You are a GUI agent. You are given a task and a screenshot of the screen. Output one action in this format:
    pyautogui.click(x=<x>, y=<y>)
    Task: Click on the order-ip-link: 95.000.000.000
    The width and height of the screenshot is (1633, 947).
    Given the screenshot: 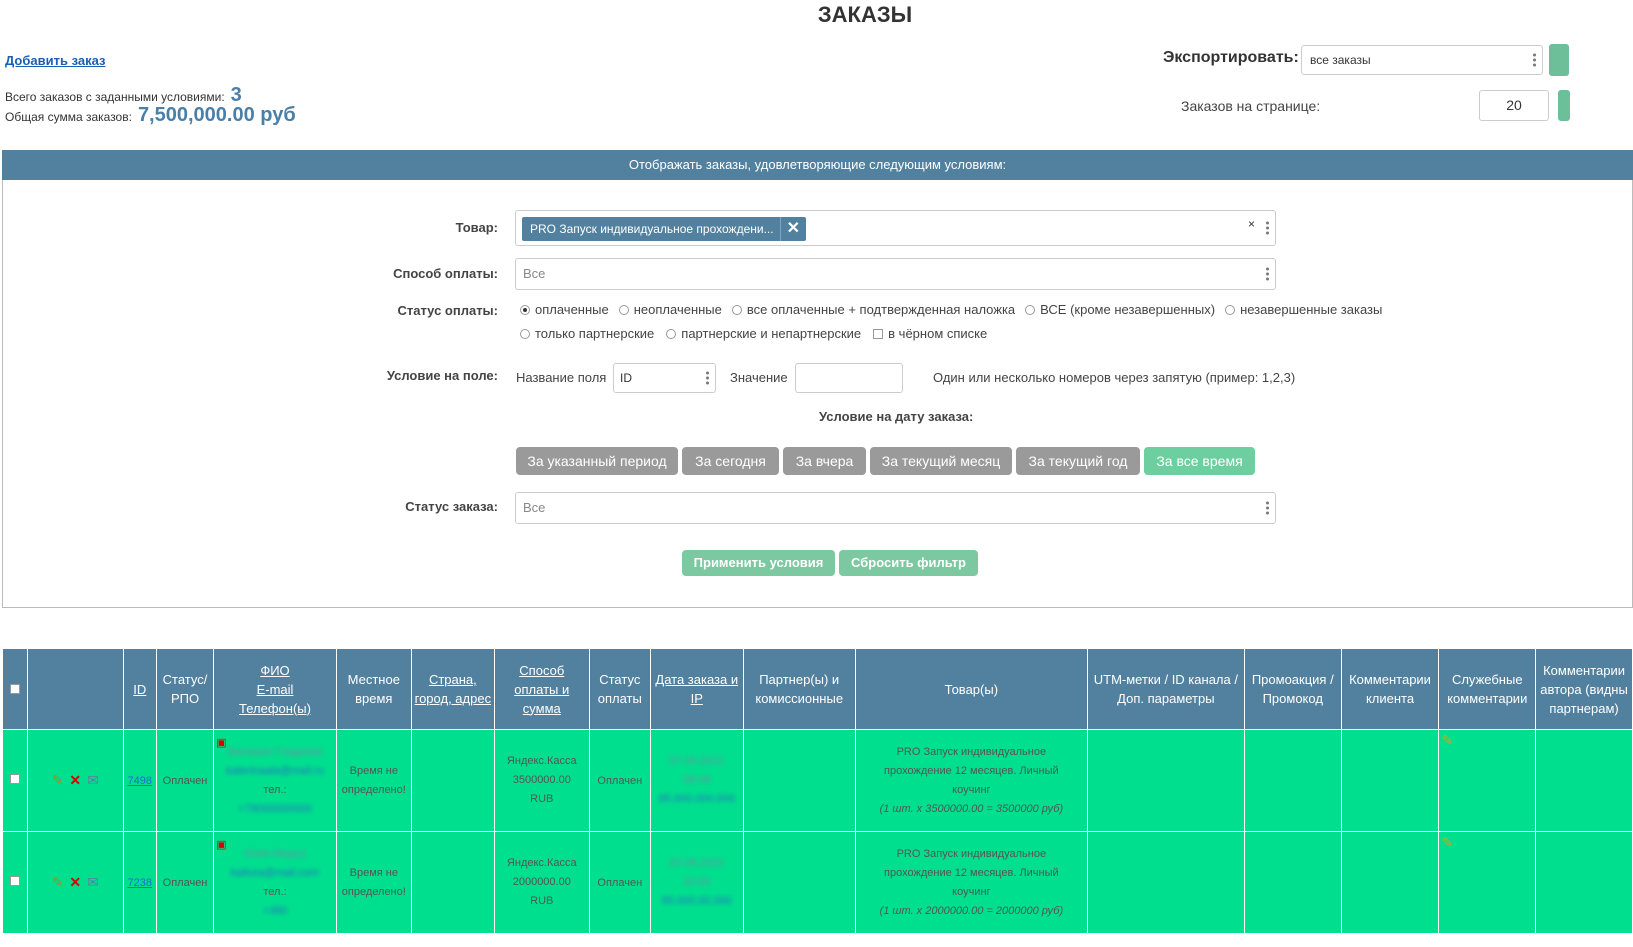 What is the action you would take?
    pyautogui.click(x=697, y=799)
    